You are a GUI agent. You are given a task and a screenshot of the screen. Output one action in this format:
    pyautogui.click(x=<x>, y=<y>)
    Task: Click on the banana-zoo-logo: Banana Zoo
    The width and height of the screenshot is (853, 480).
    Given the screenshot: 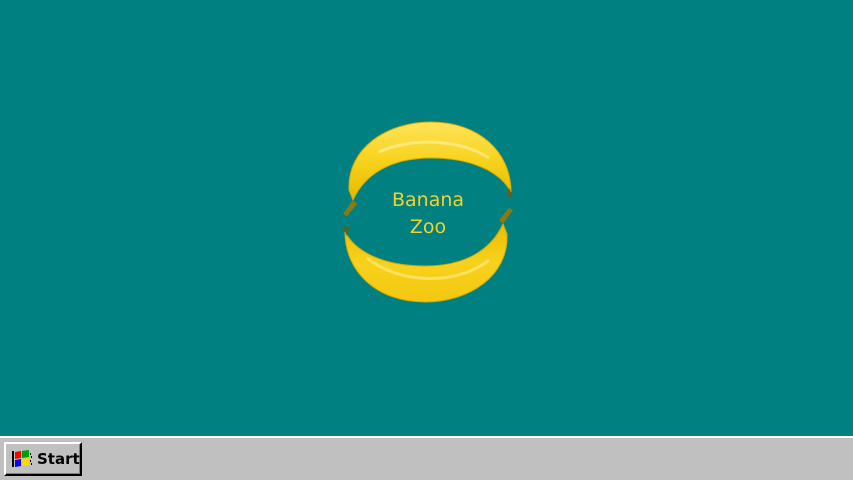 What is the action you would take?
    pyautogui.click(x=428, y=212)
    